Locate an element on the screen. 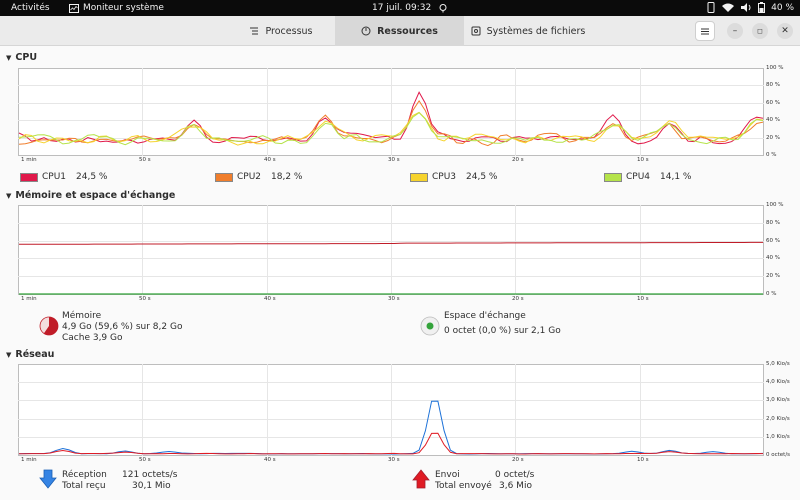 This screenshot has width=800, height=500. cpu-value: 14,1 % is located at coordinates (676, 177).